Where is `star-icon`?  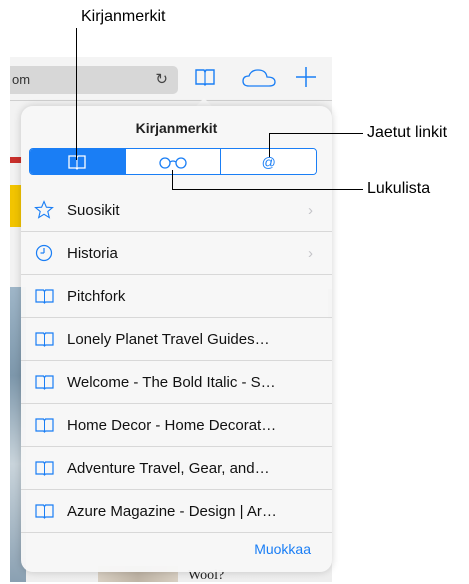 star-icon is located at coordinates (44, 210).